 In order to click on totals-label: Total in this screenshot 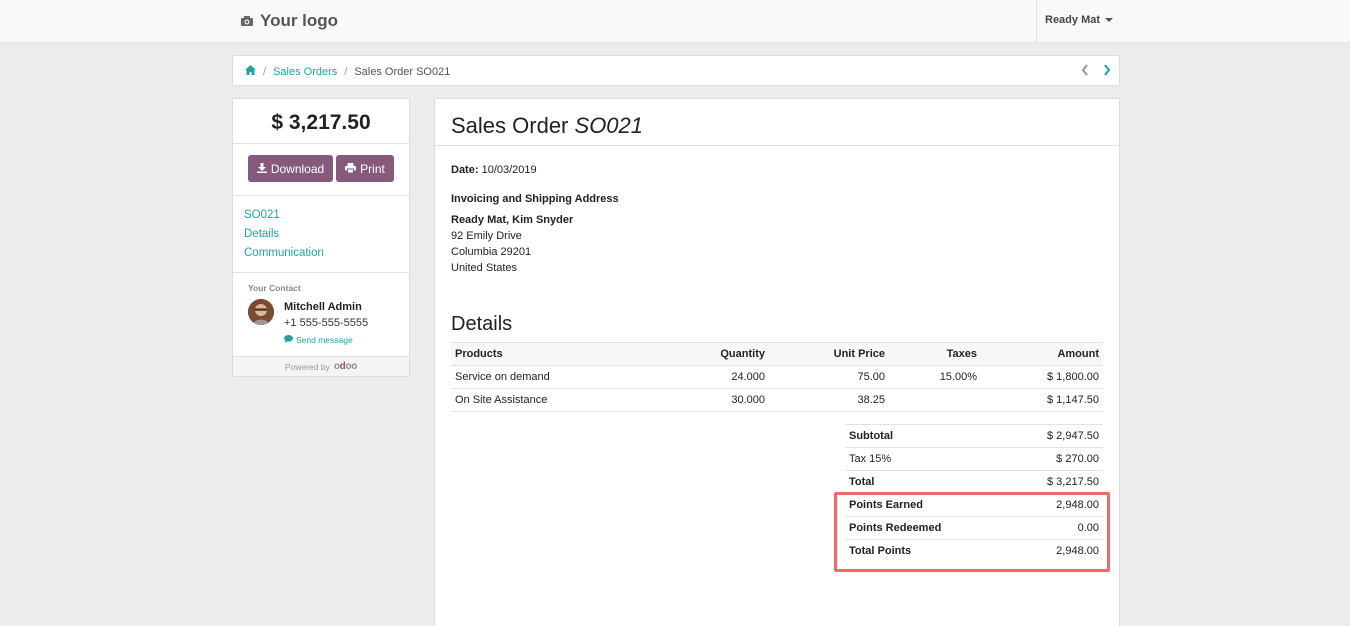, I will do `click(862, 482)`.